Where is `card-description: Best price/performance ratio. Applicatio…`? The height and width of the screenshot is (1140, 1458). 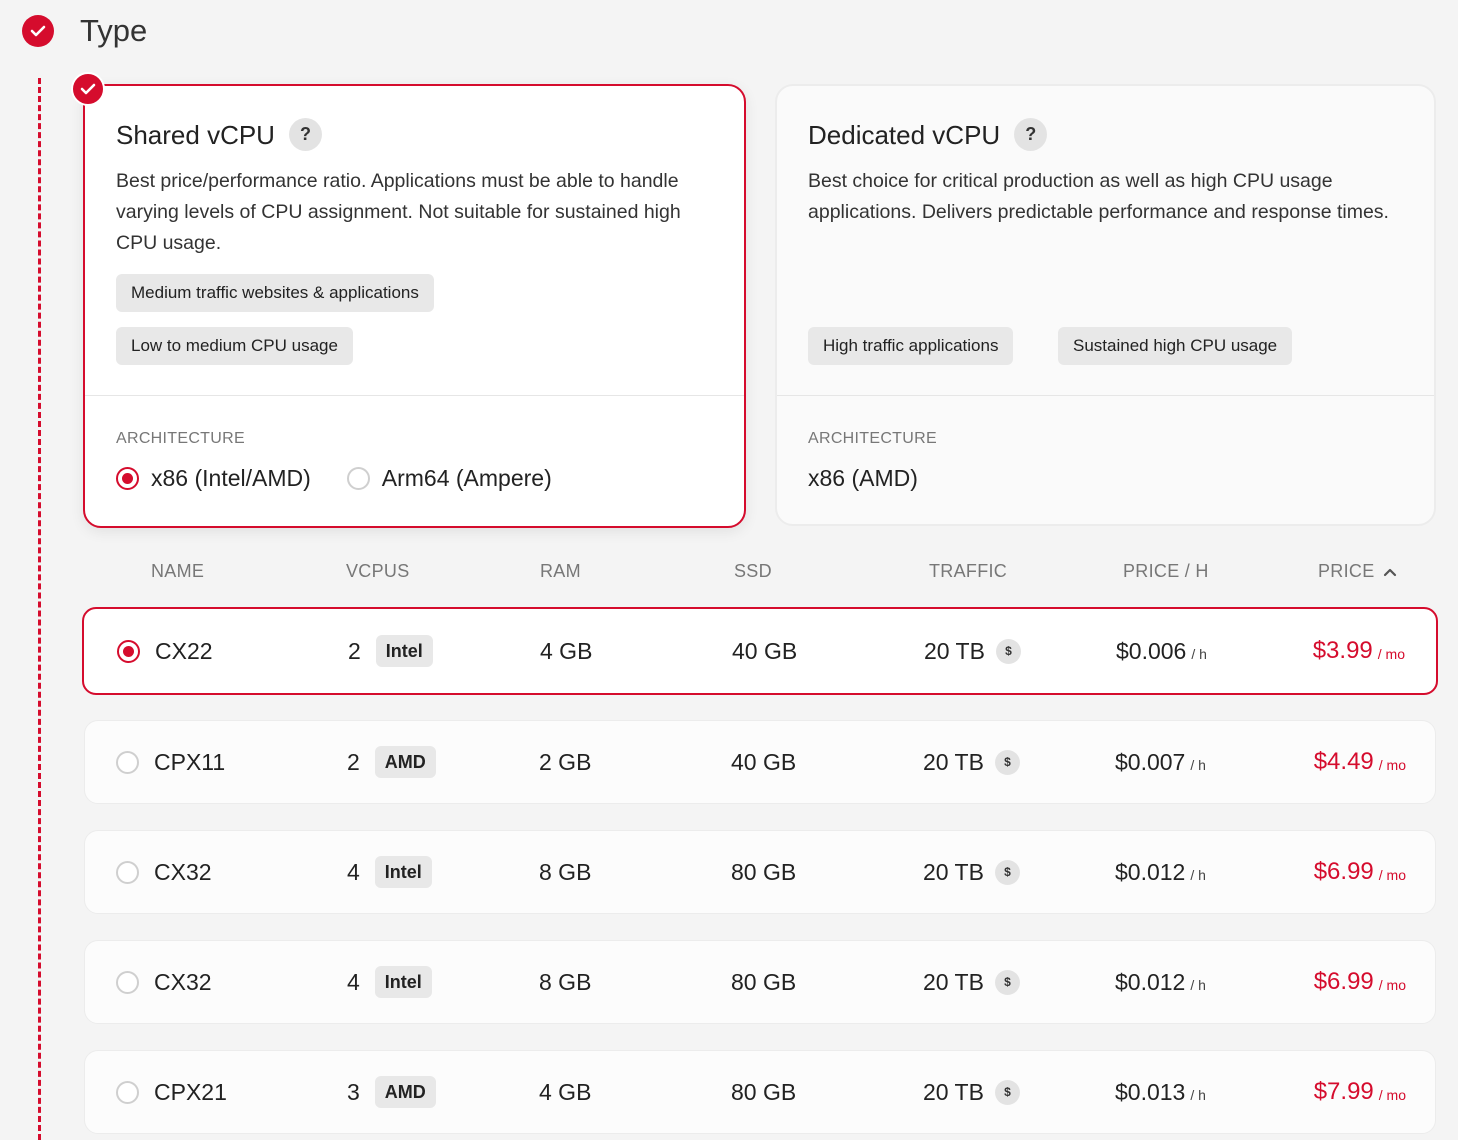 card-description: Best price/performance ratio. Applicatio… is located at coordinates (398, 212).